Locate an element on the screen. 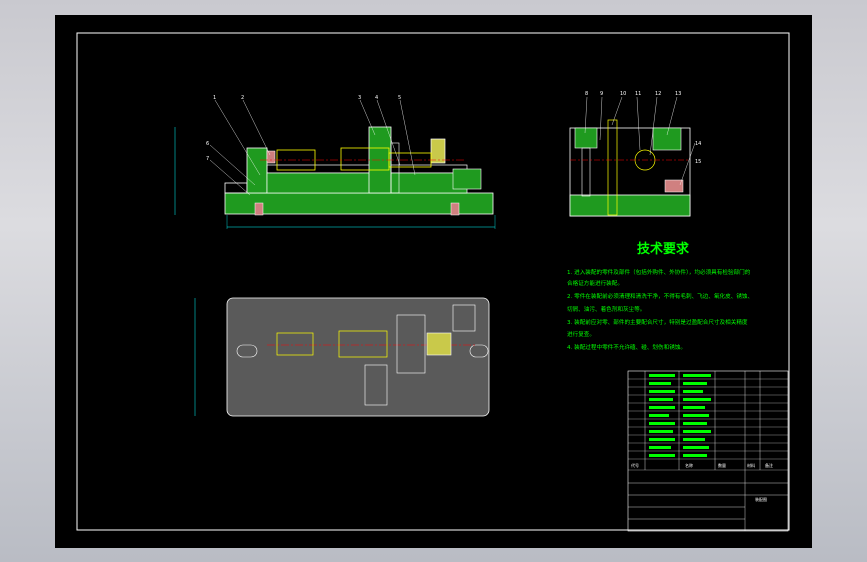  callout-1: 1 is located at coordinates (214, 98).